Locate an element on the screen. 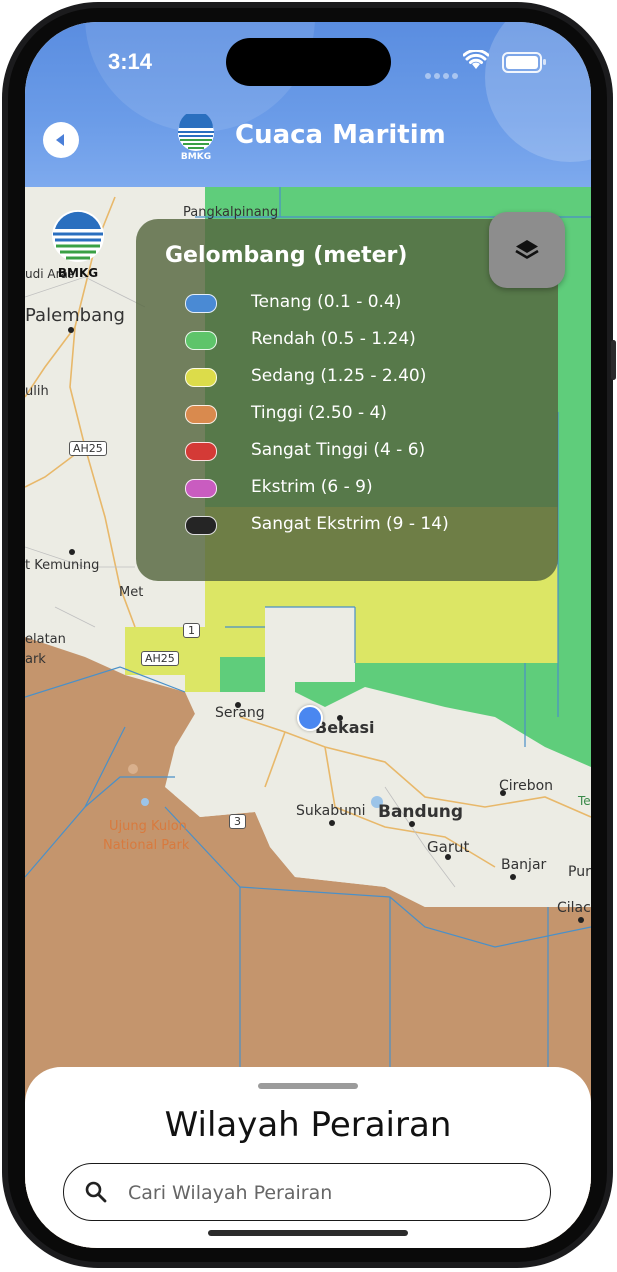 Image resolution: width=617 pixels, height=1272 pixels. app-header: 3:14 BMKG Cuaca Maritim is located at coordinates (308, 104).